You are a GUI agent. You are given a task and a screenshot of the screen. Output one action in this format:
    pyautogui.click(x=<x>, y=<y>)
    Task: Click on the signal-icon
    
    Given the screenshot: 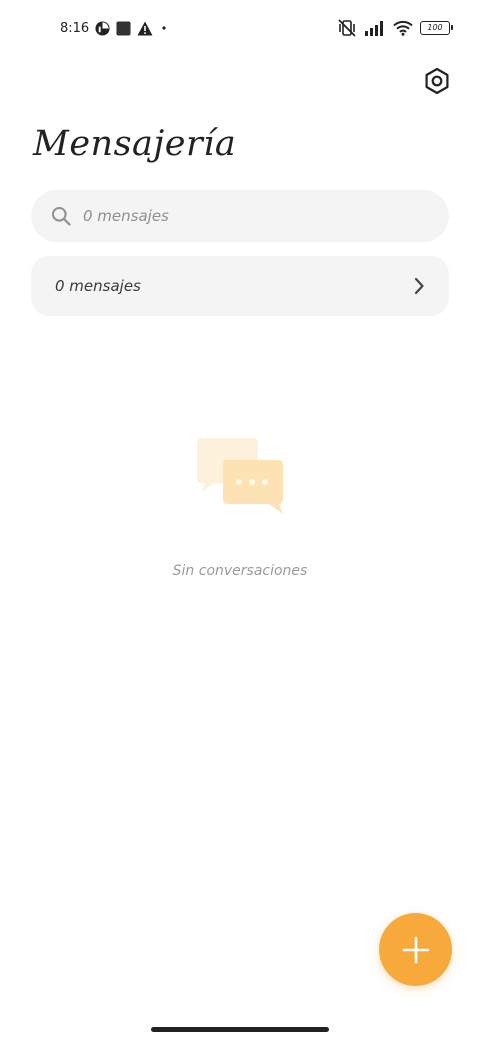 What is the action you would take?
    pyautogui.click(x=375, y=28)
    